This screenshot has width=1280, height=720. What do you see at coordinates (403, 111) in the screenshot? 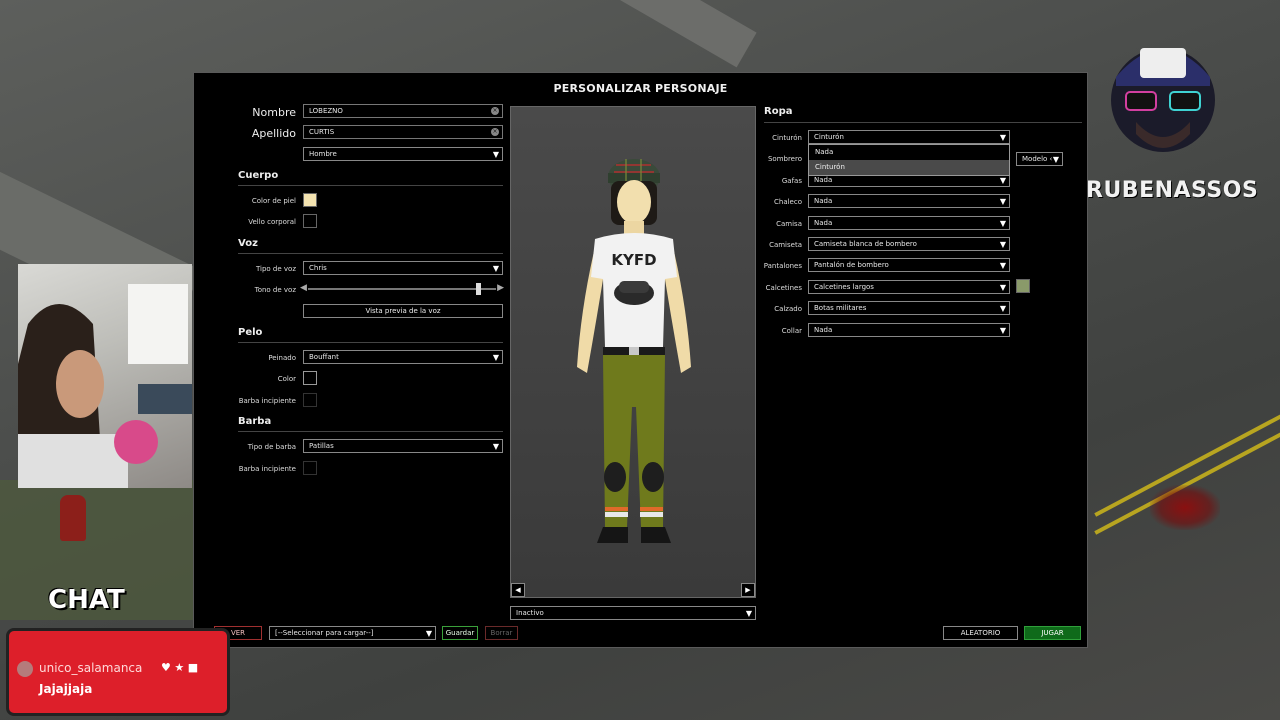
I see `nombre-field: LOBEZNO ×` at bounding box center [403, 111].